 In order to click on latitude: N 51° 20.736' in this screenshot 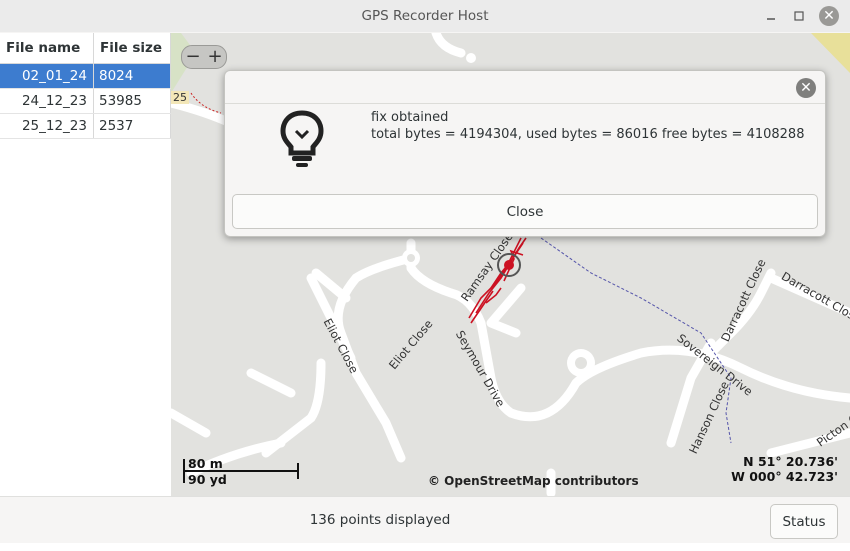, I will do `click(790, 461)`.